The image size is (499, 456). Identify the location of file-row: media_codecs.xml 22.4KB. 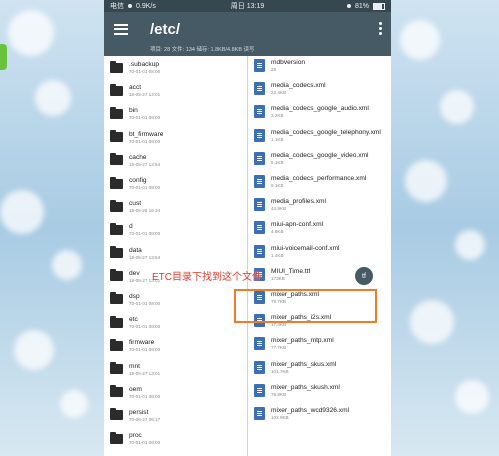
(319, 88).